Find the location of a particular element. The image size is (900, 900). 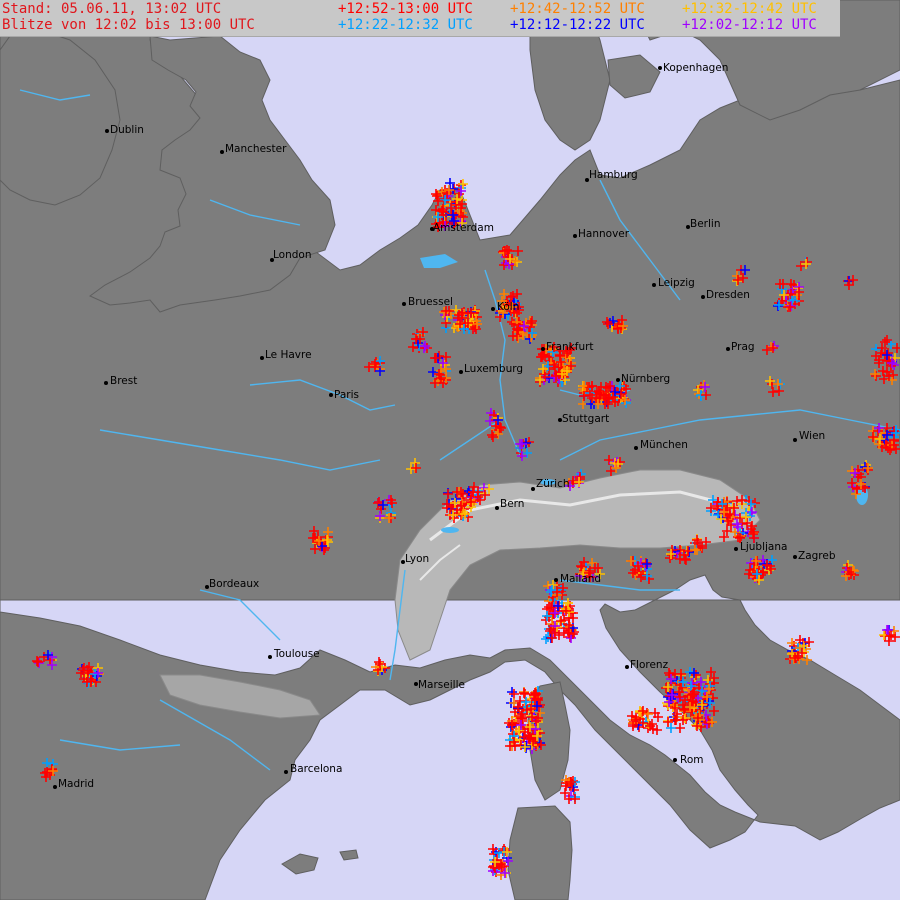

city-ljubljana: Ljubljana is located at coordinates (760, 547).